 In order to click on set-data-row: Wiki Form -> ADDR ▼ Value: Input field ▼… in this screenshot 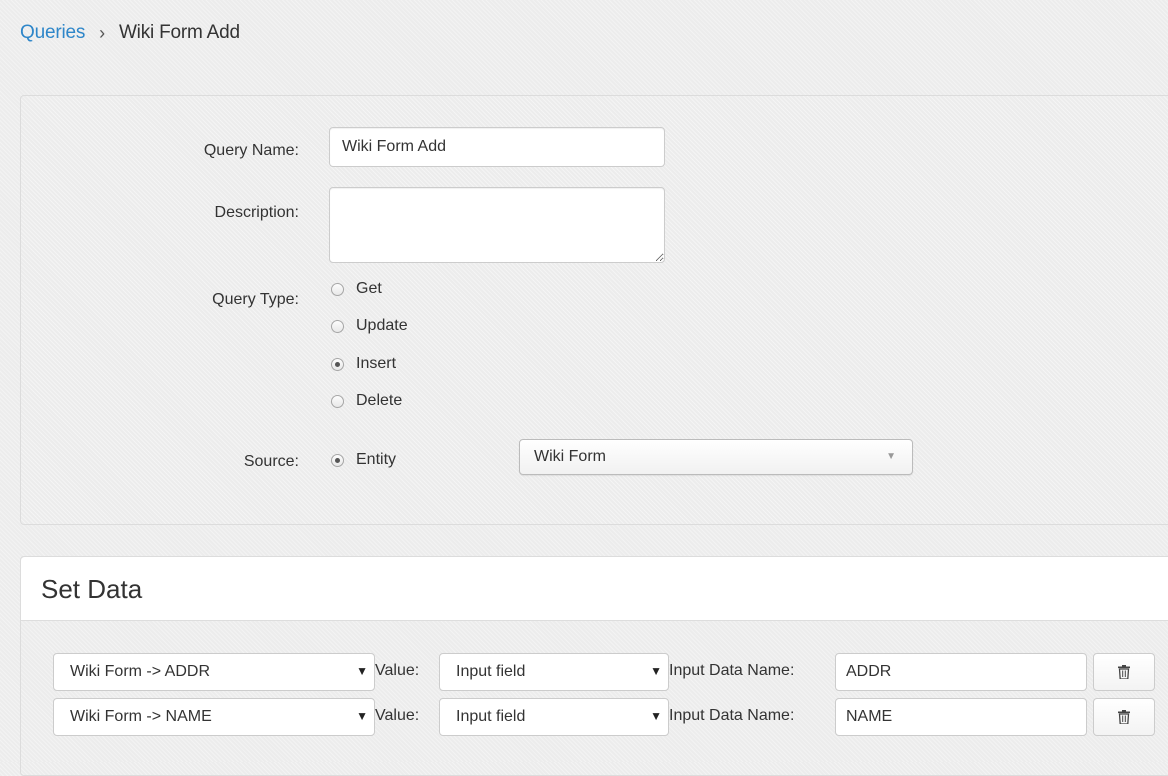, I will do `click(594, 673)`.